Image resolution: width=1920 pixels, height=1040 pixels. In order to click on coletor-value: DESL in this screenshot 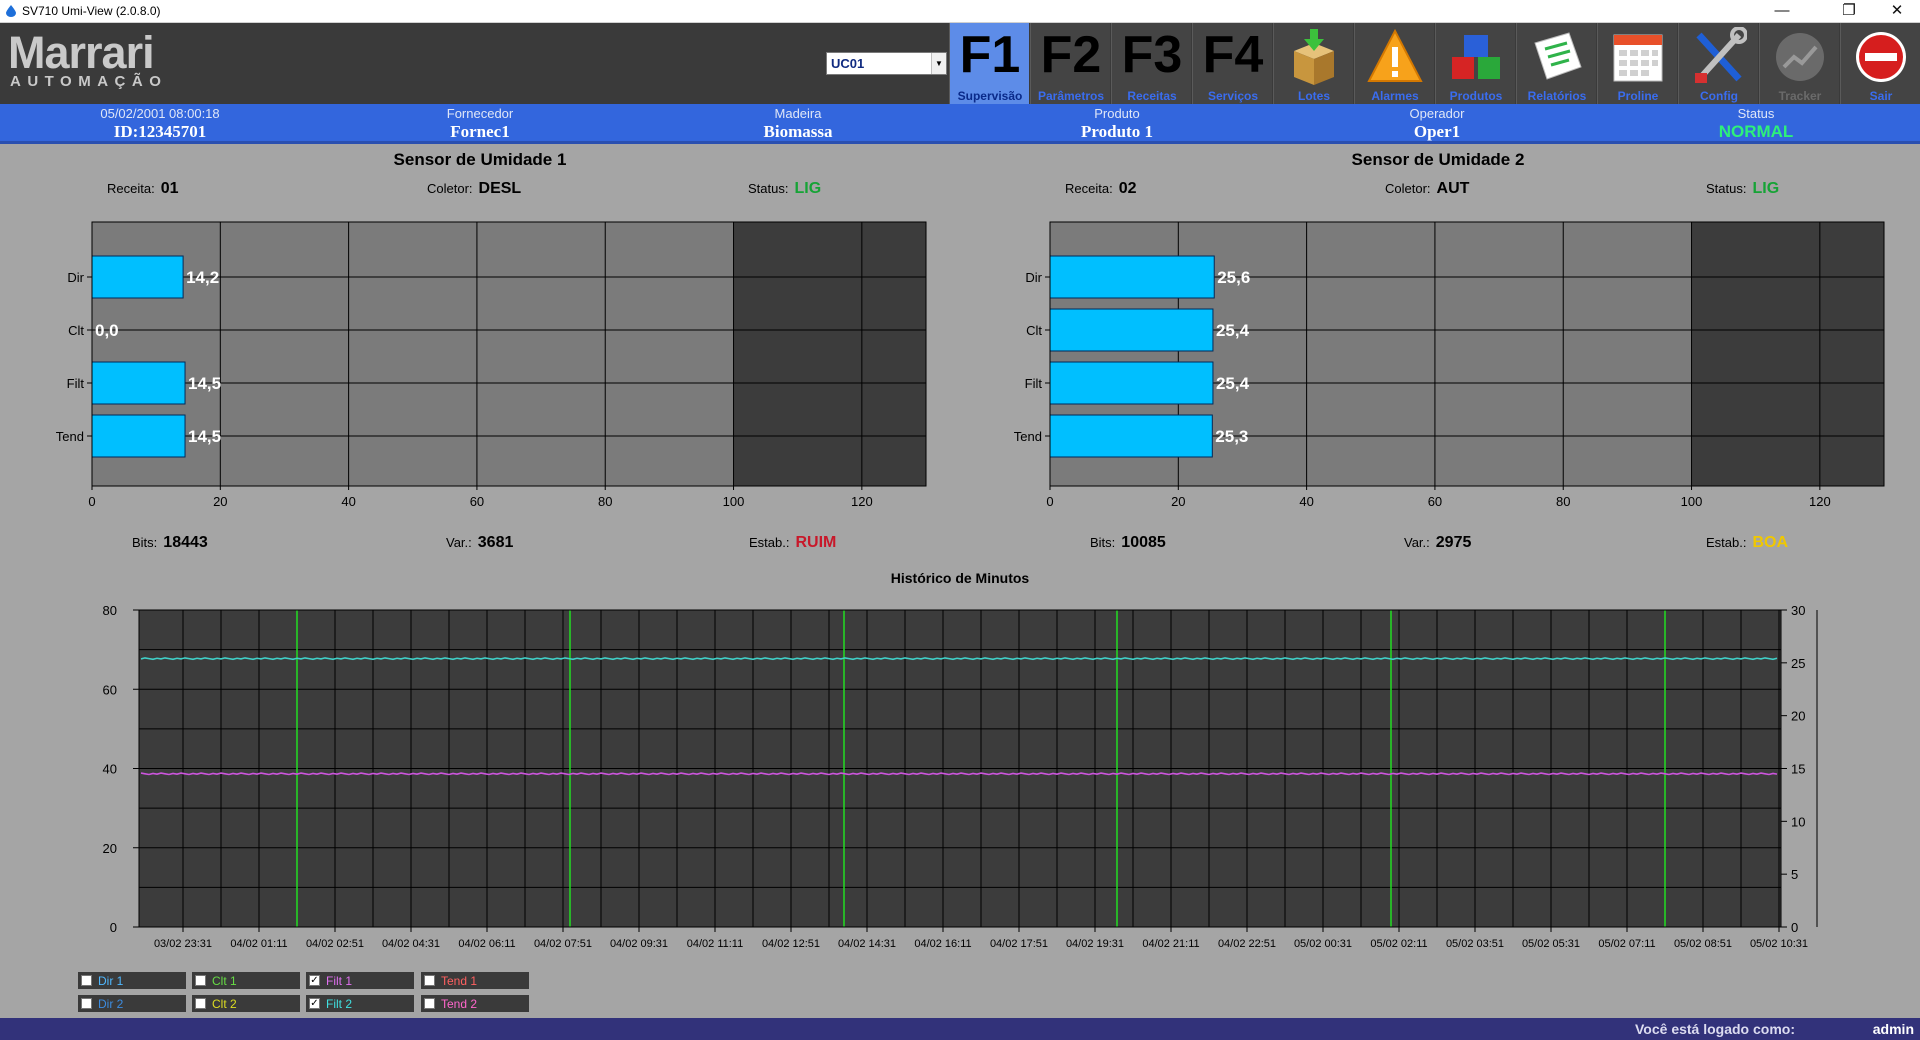, I will do `click(500, 188)`.